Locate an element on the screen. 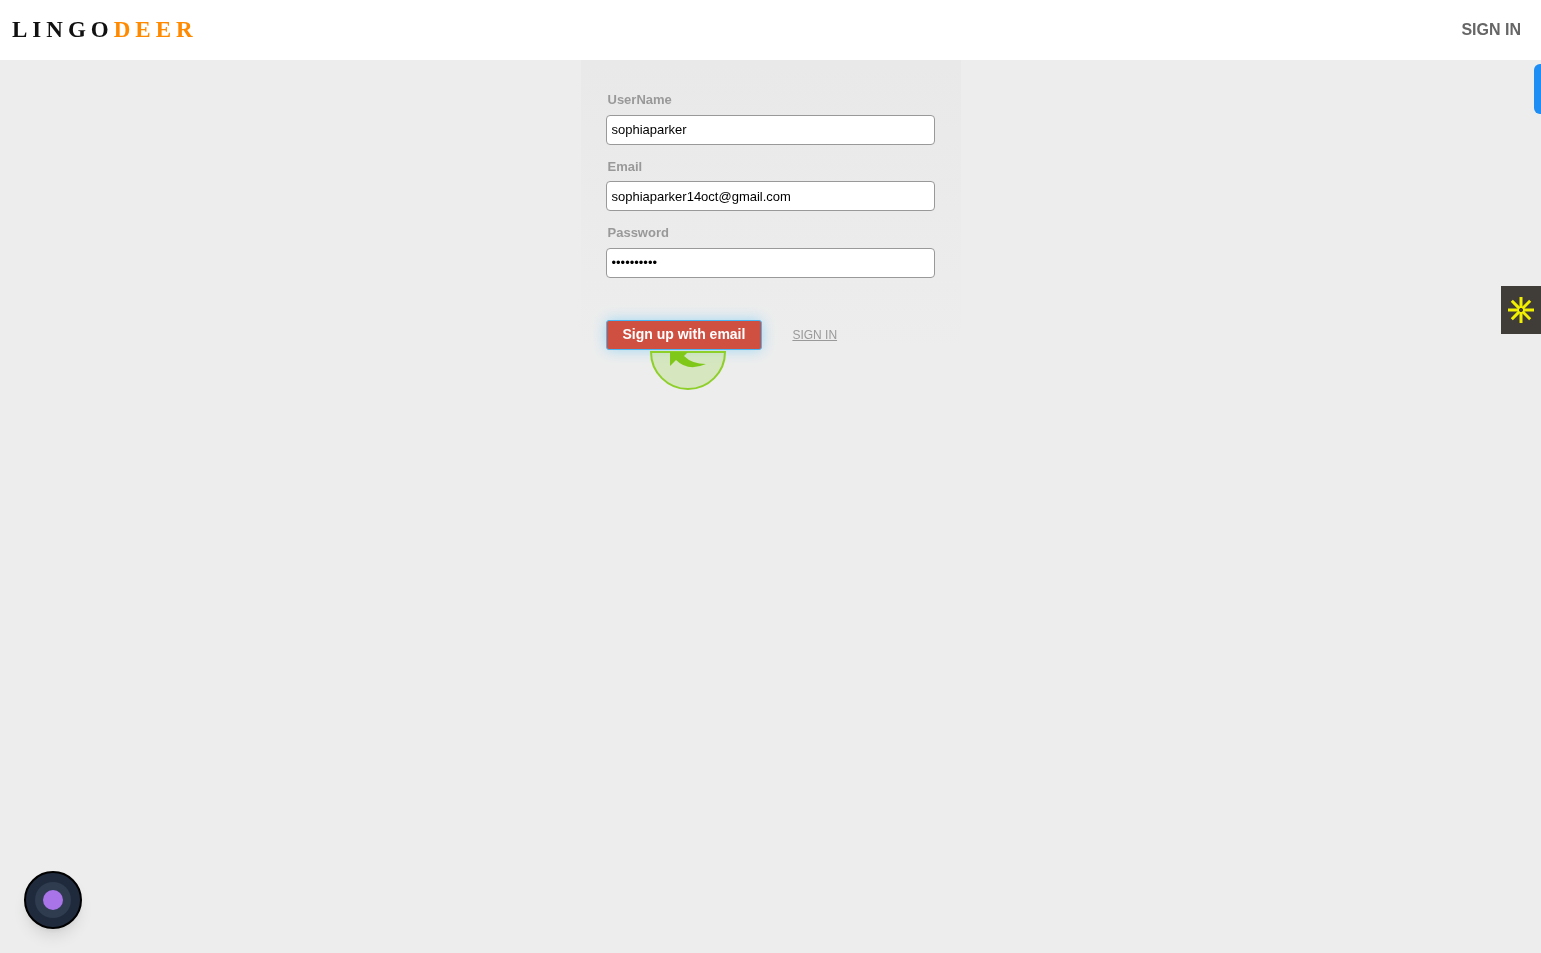 This screenshot has height=953, width=1541. assistant-button is located at coordinates (53, 900).